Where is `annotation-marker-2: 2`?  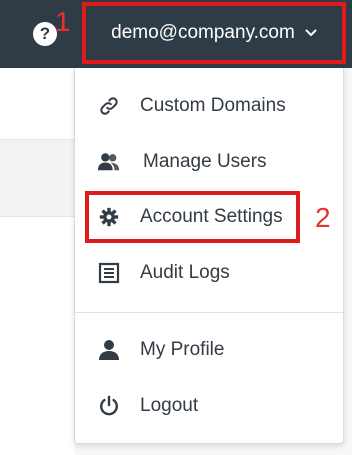
annotation-marker-2: 2 is located at coordinates (323, 217).